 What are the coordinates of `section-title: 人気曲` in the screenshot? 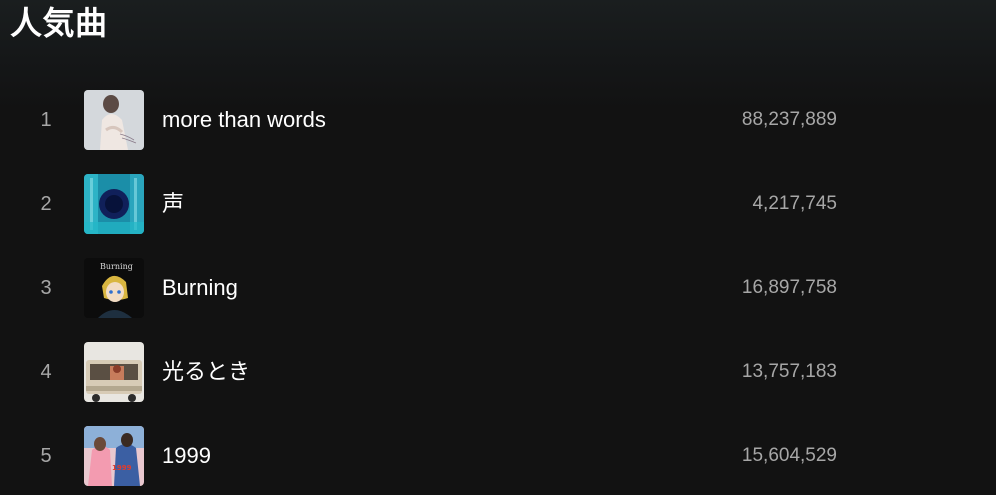 It's located at (59, 23).